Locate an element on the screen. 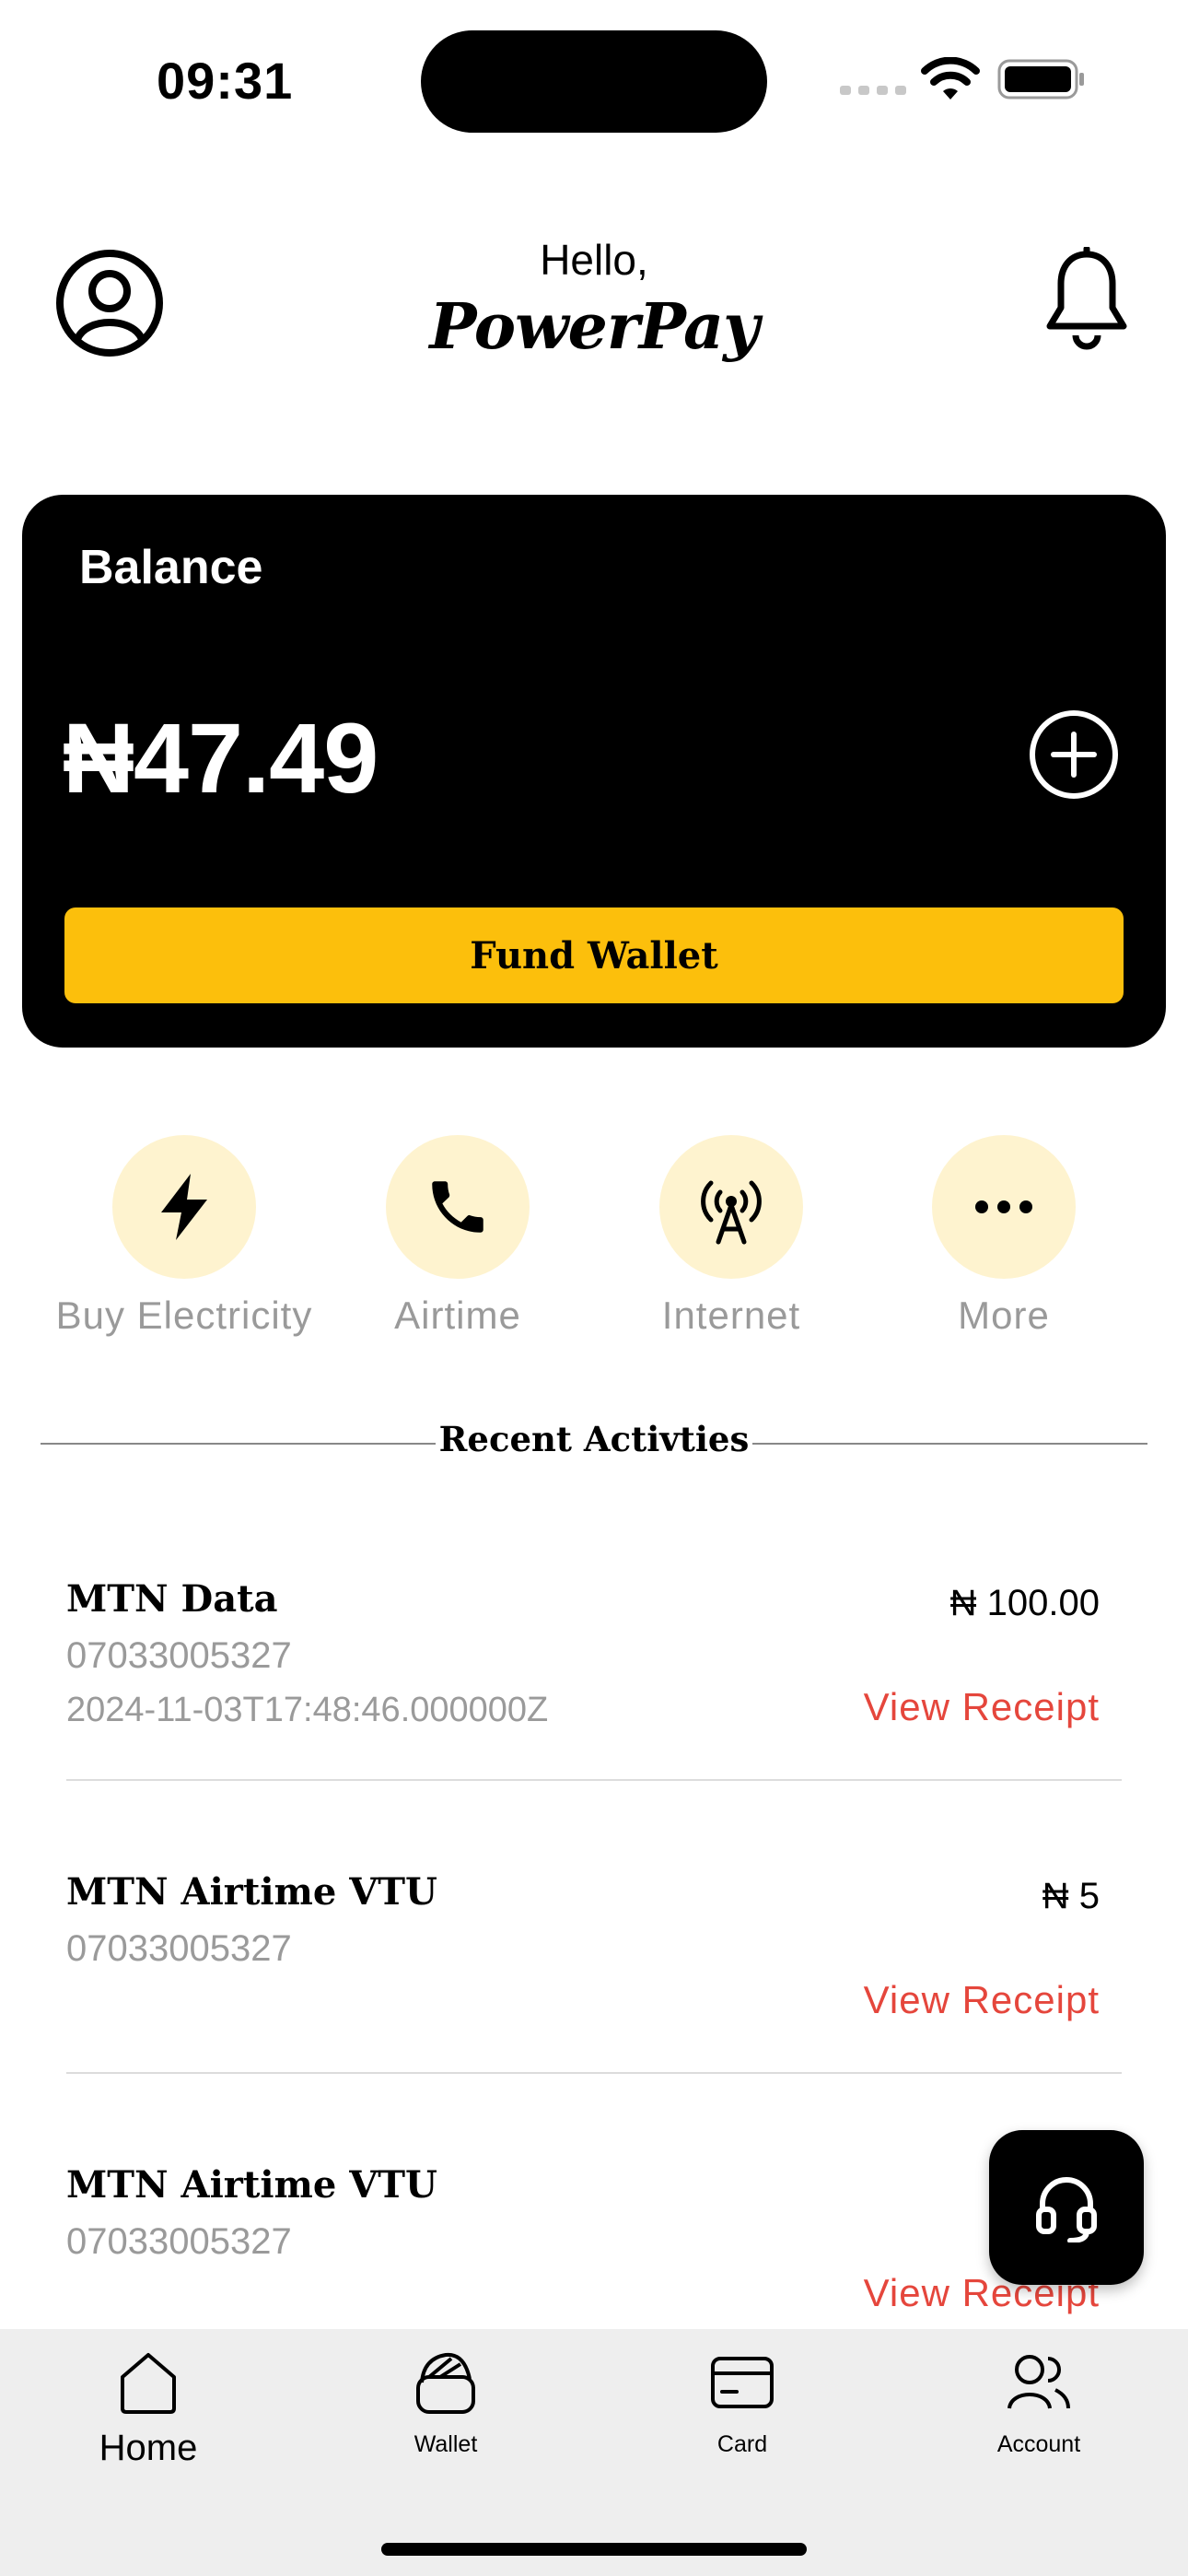 This screenshot has width=1188, height=2576. signal-icon is located at coordinates (873, 90).